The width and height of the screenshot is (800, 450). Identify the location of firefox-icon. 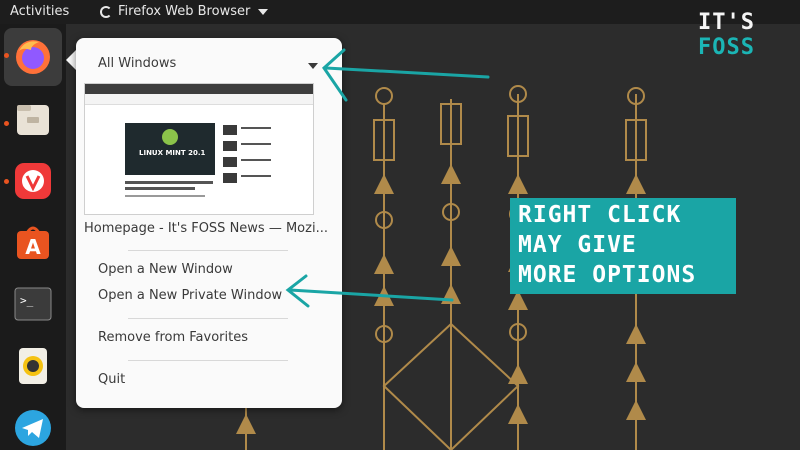
(33, 57).